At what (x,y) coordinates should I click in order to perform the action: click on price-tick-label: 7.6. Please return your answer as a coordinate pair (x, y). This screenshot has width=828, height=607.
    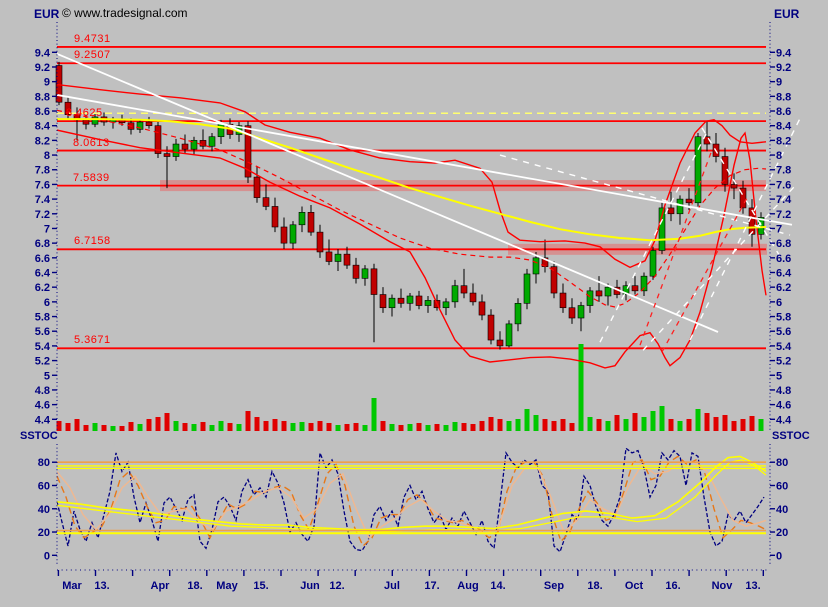
    Looking at the image, I should click on (42, 185).